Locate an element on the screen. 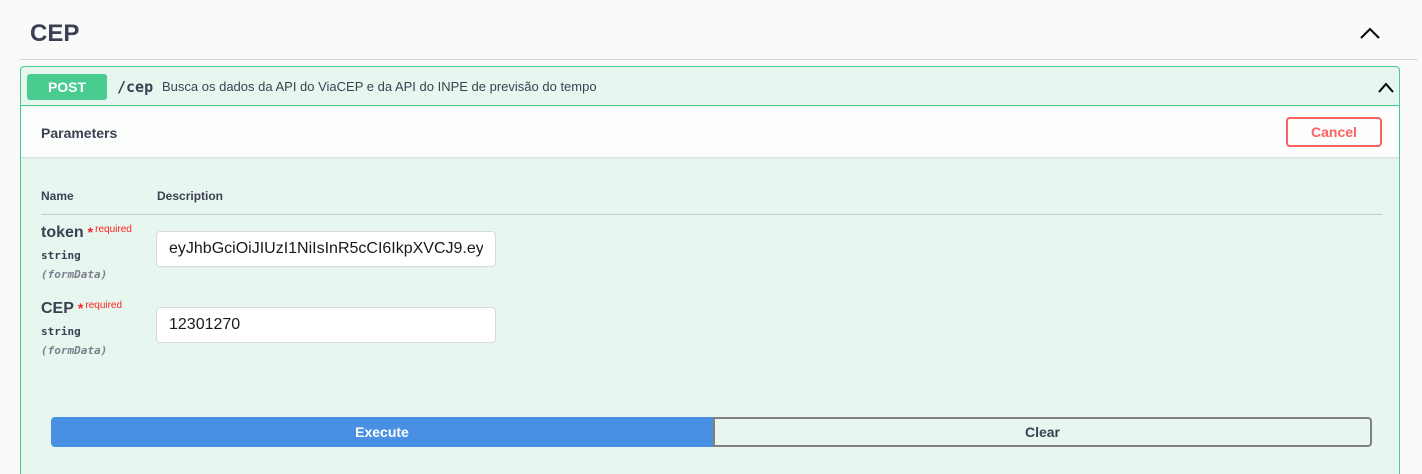 This screenshot has width=1422, height=474. param-name-cep: CEP * required is located at coordinates (81, 309).